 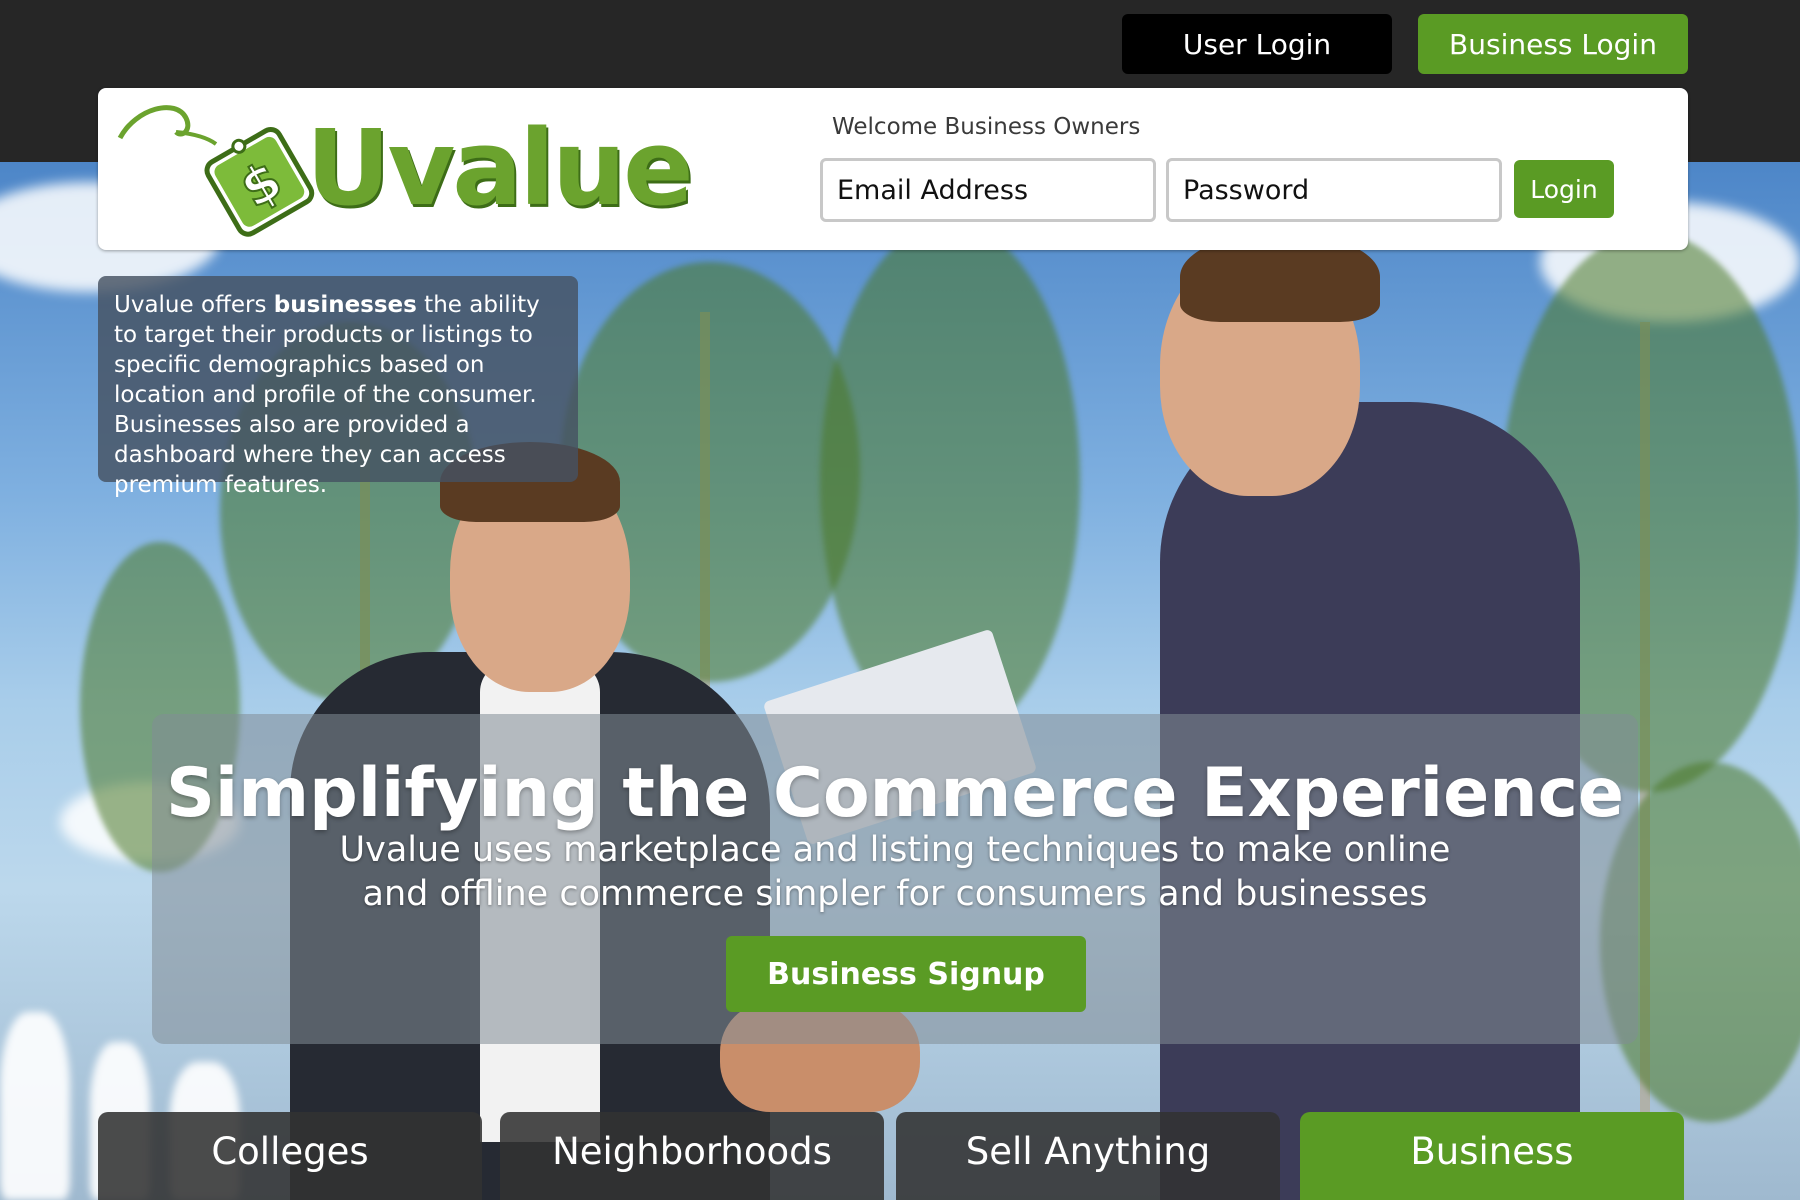 What do you see at coordinates (216, 171) in the screenshot?
I see `dollar-price-tag-icon: $` at bounding box center [216, 171].